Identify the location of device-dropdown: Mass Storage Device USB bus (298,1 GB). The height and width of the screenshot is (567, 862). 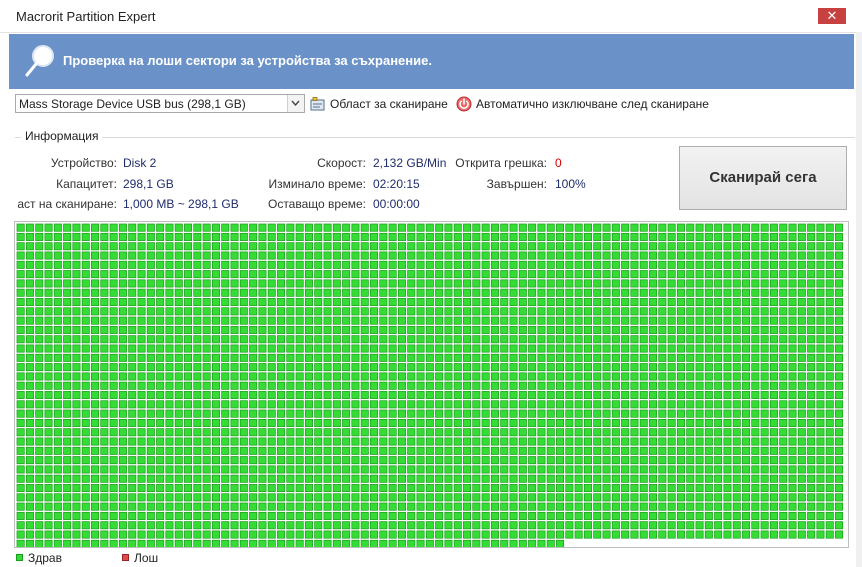
(160, 103).